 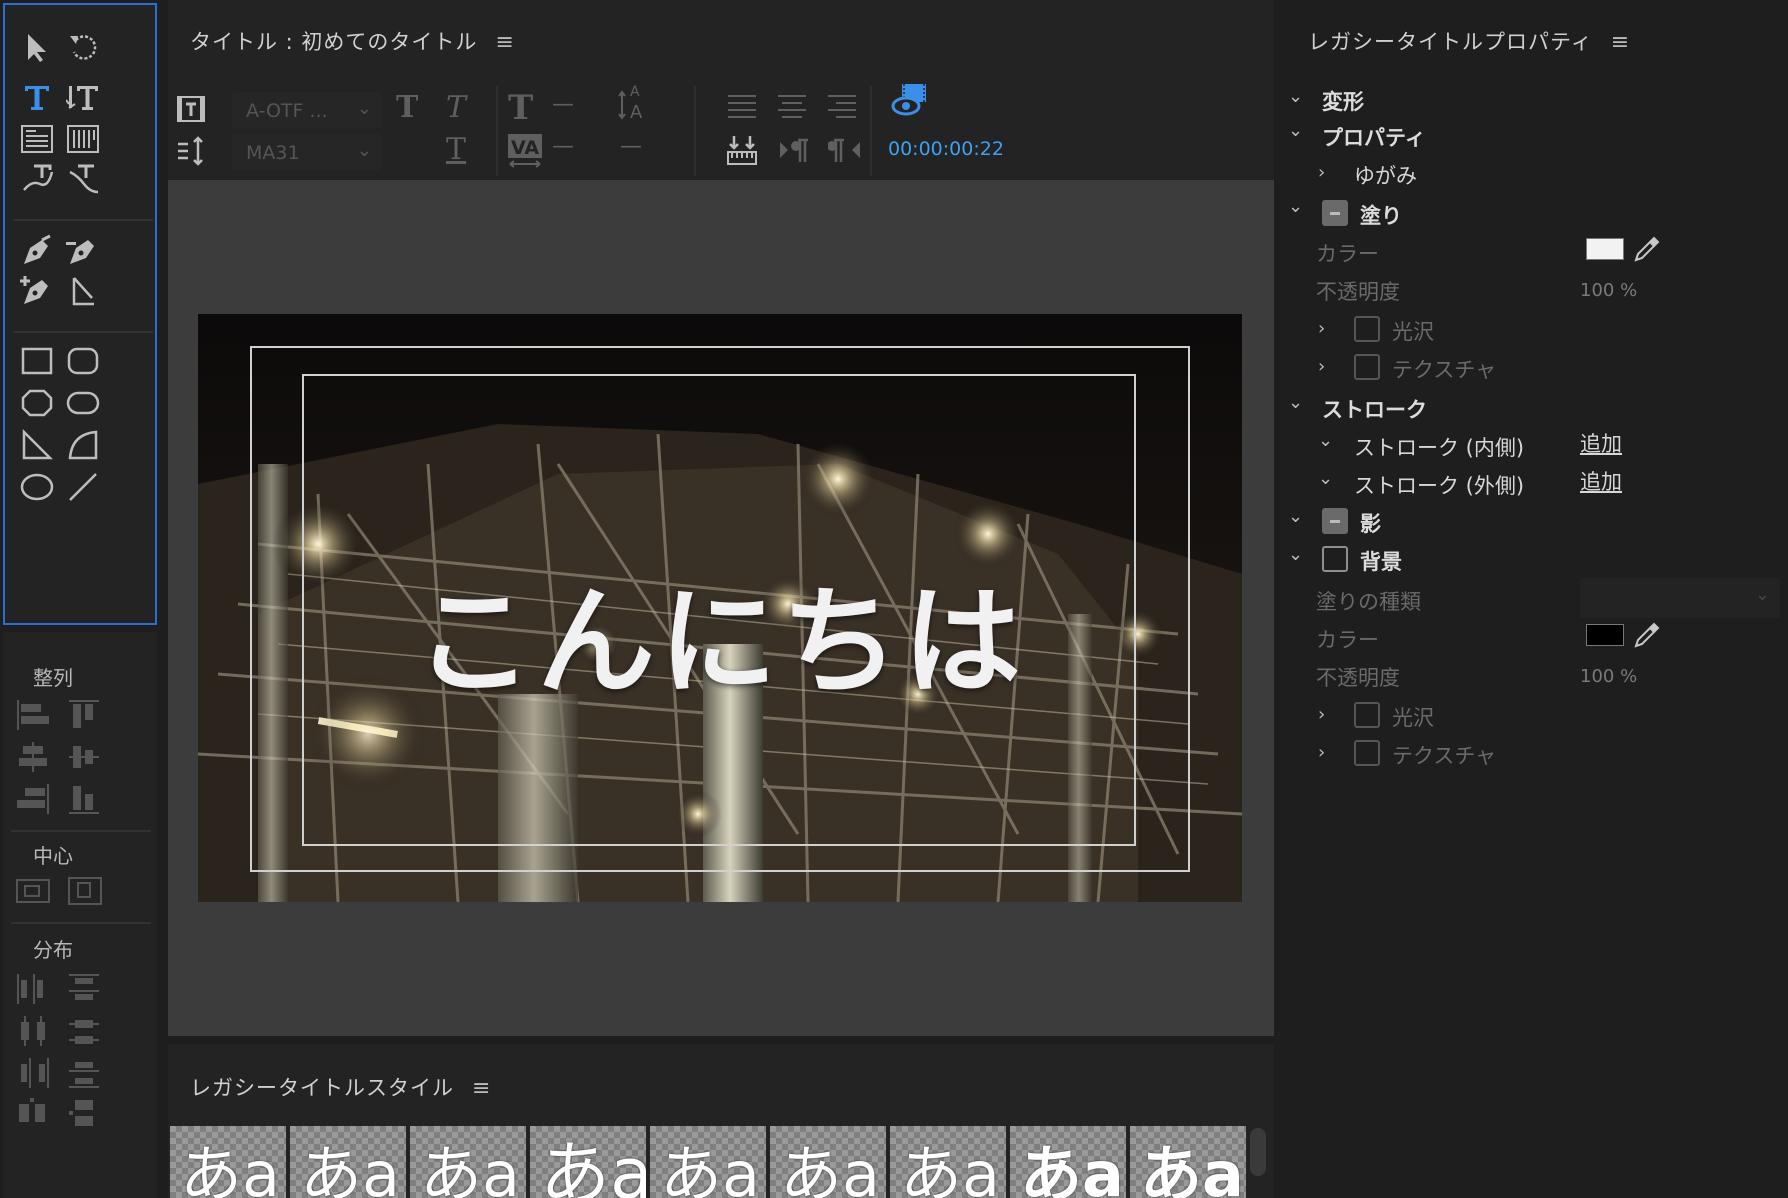 What do you see at coordinates (83, 487) in the screenshot?
I see `line-tool-icon` at bounding box center [83, 487].